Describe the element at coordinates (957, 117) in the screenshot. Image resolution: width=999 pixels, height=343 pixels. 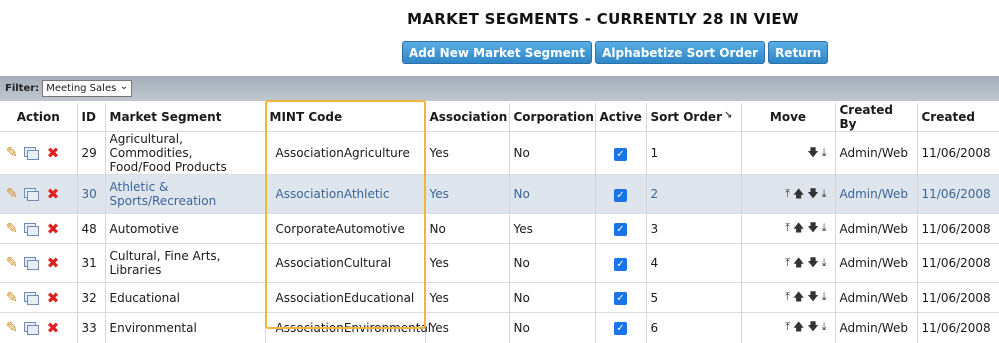
I see `col-header-created: Created` at that location.